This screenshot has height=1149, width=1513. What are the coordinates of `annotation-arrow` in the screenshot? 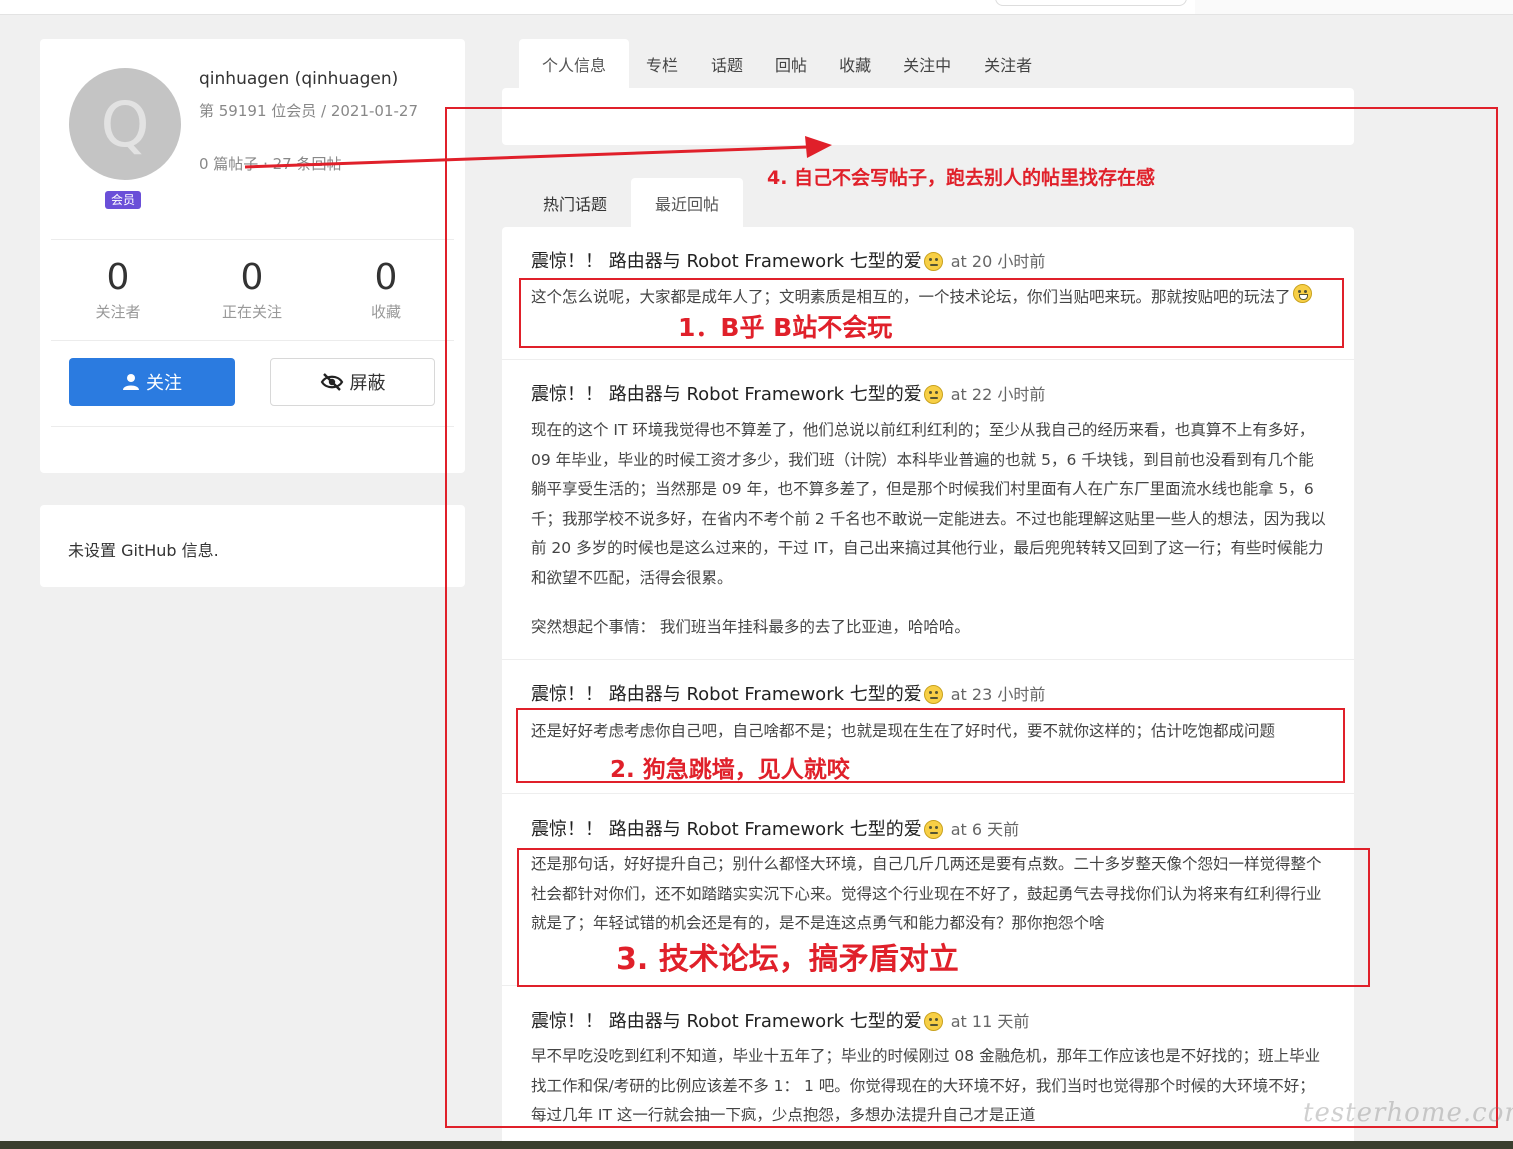 It's located at (538, 152).